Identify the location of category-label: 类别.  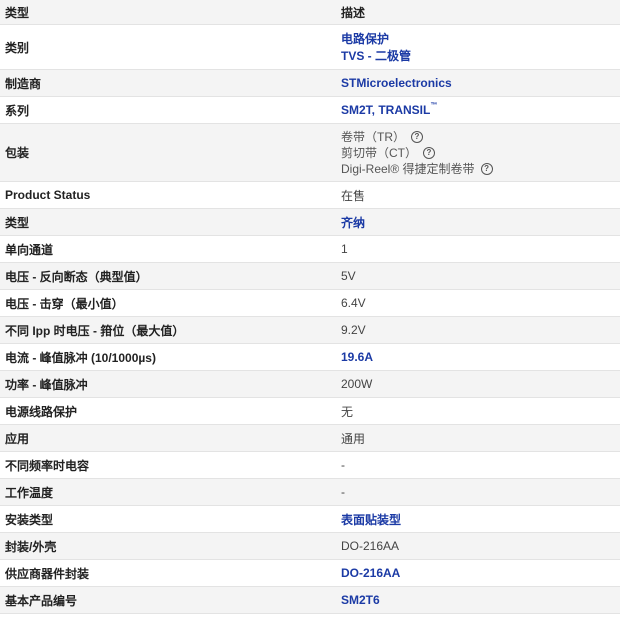
(17, 47).